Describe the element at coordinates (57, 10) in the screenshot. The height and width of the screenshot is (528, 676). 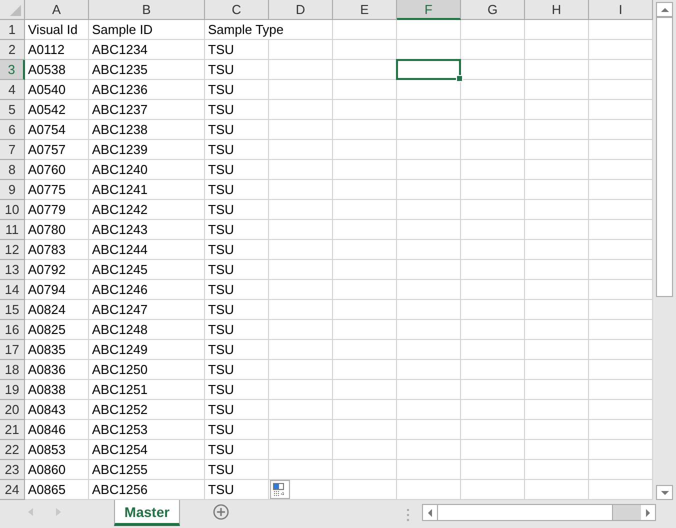
I see `column-header: A` at that location.